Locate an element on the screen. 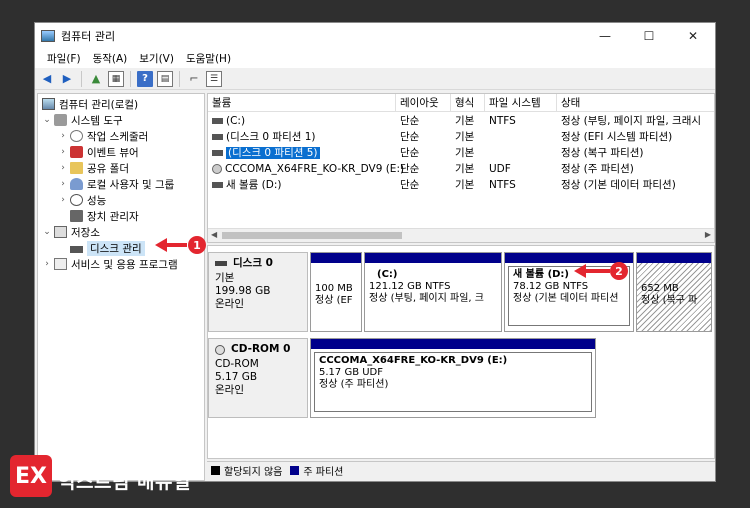 The height and width of the screenshot is (508, 750). partition-recovery: 652 MB 정상 (복구 파 is located at coordinates (674, 292).